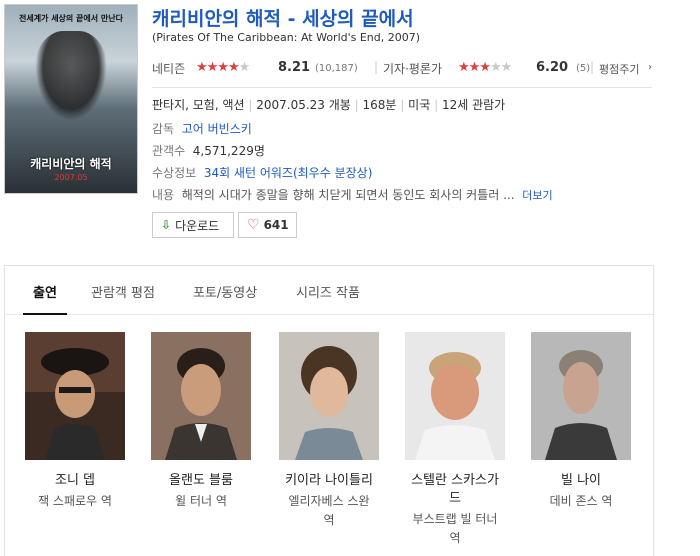 The image size is (700, 556). I want to click on actor-name: 올랜도 블룸, so click(201, 481).